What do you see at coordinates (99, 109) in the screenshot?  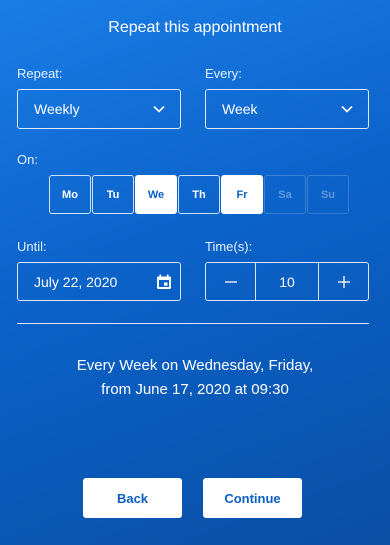 I see `repeat-select: Weekly` at bounding box center [99, 109].